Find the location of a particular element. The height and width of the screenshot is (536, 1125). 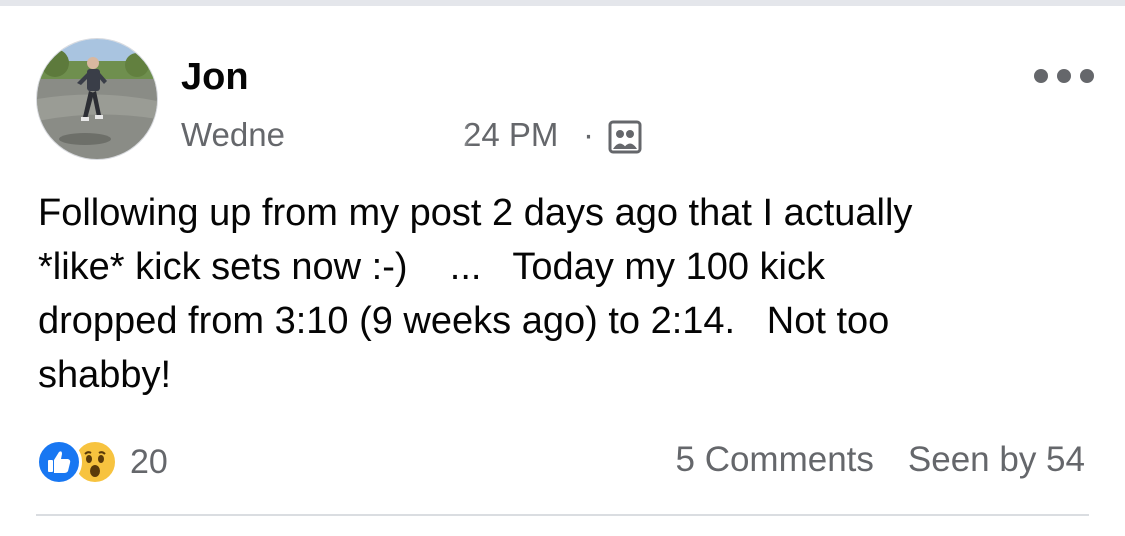

post-stats: 5 Comments Seen by 54 is located at coordinates (881, 460).